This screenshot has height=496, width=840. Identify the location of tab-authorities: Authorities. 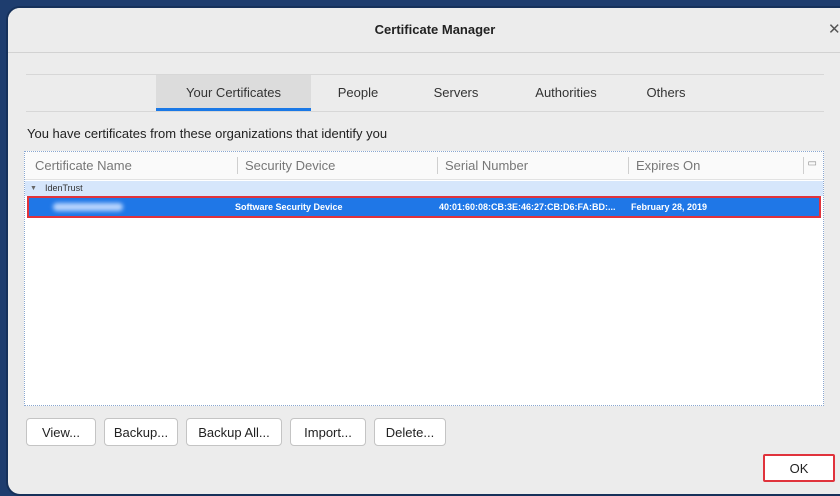
(566, 93).